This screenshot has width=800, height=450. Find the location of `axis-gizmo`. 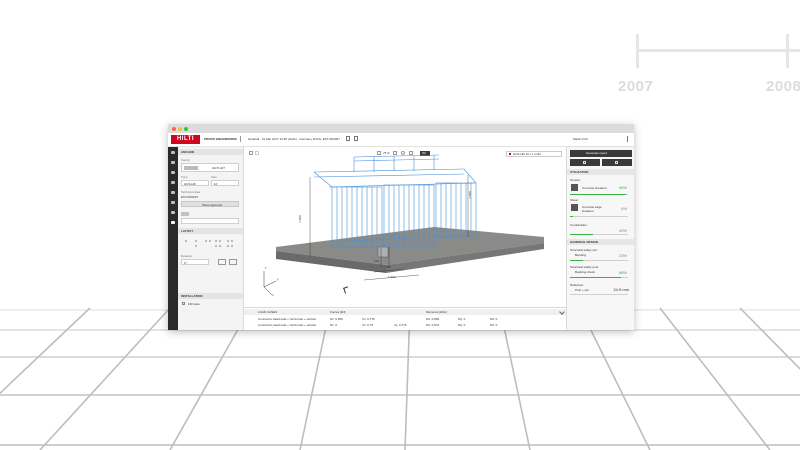

axis-gizmo is located at coordinates (270, 283).